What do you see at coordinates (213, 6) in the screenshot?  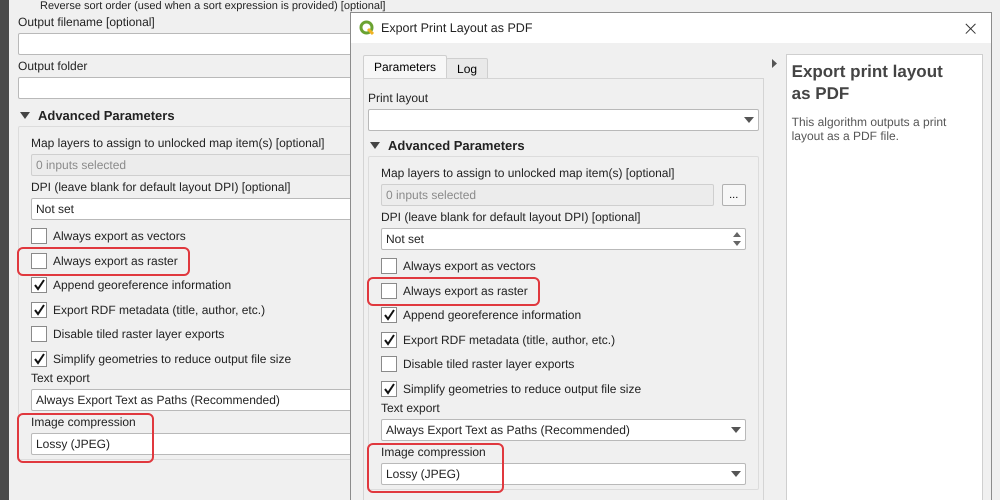 I see `option-label: Reverse sort order (used when a sort expression is provided) [optional]` at bounding box center [213, 6].